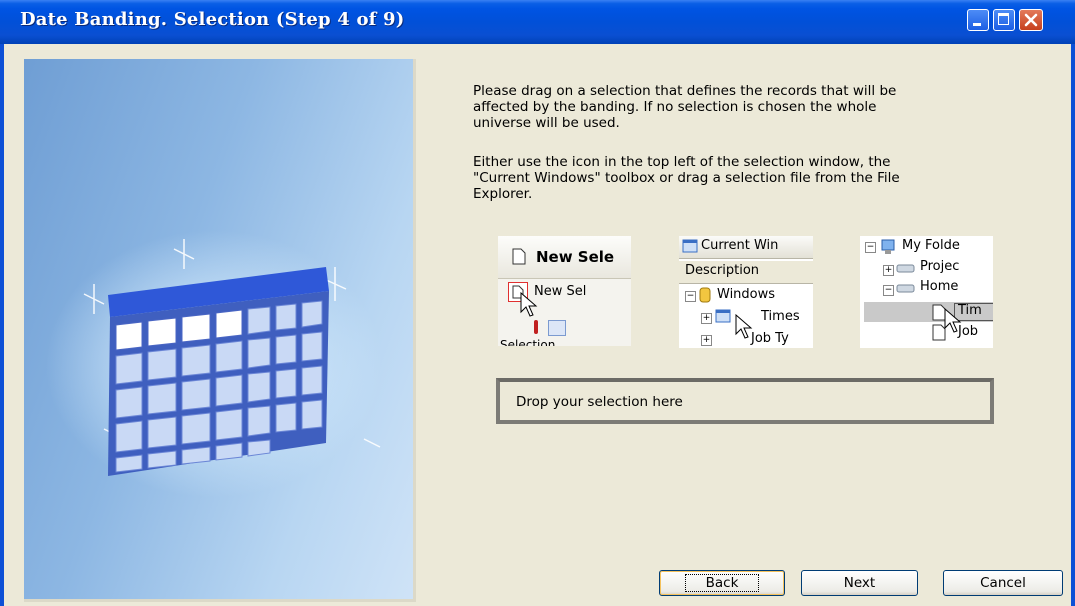 The image size is (1075, 606). Describe the element at coordinates (1004, 20) in the screenshot. I see `maximize-icon` at that location.